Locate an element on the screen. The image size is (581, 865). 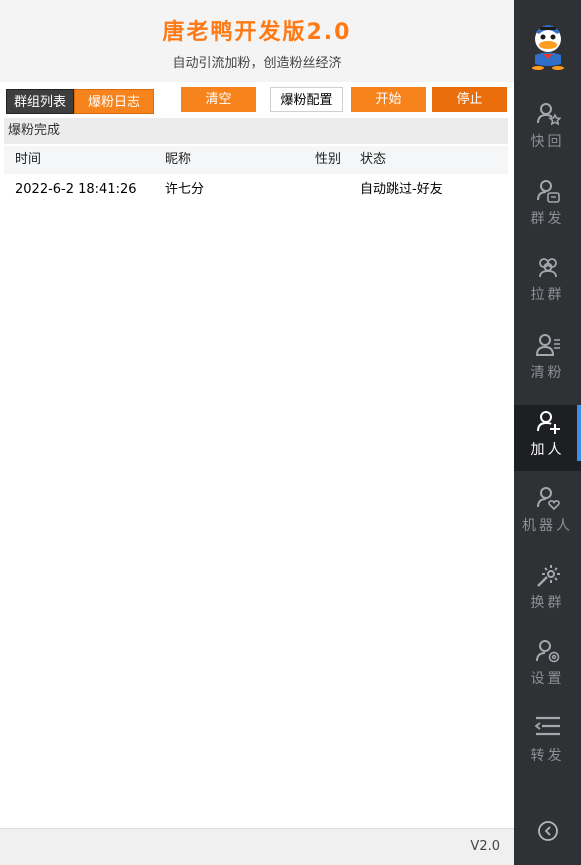
stop-button: 停止 is located at coordinates (469, 99).